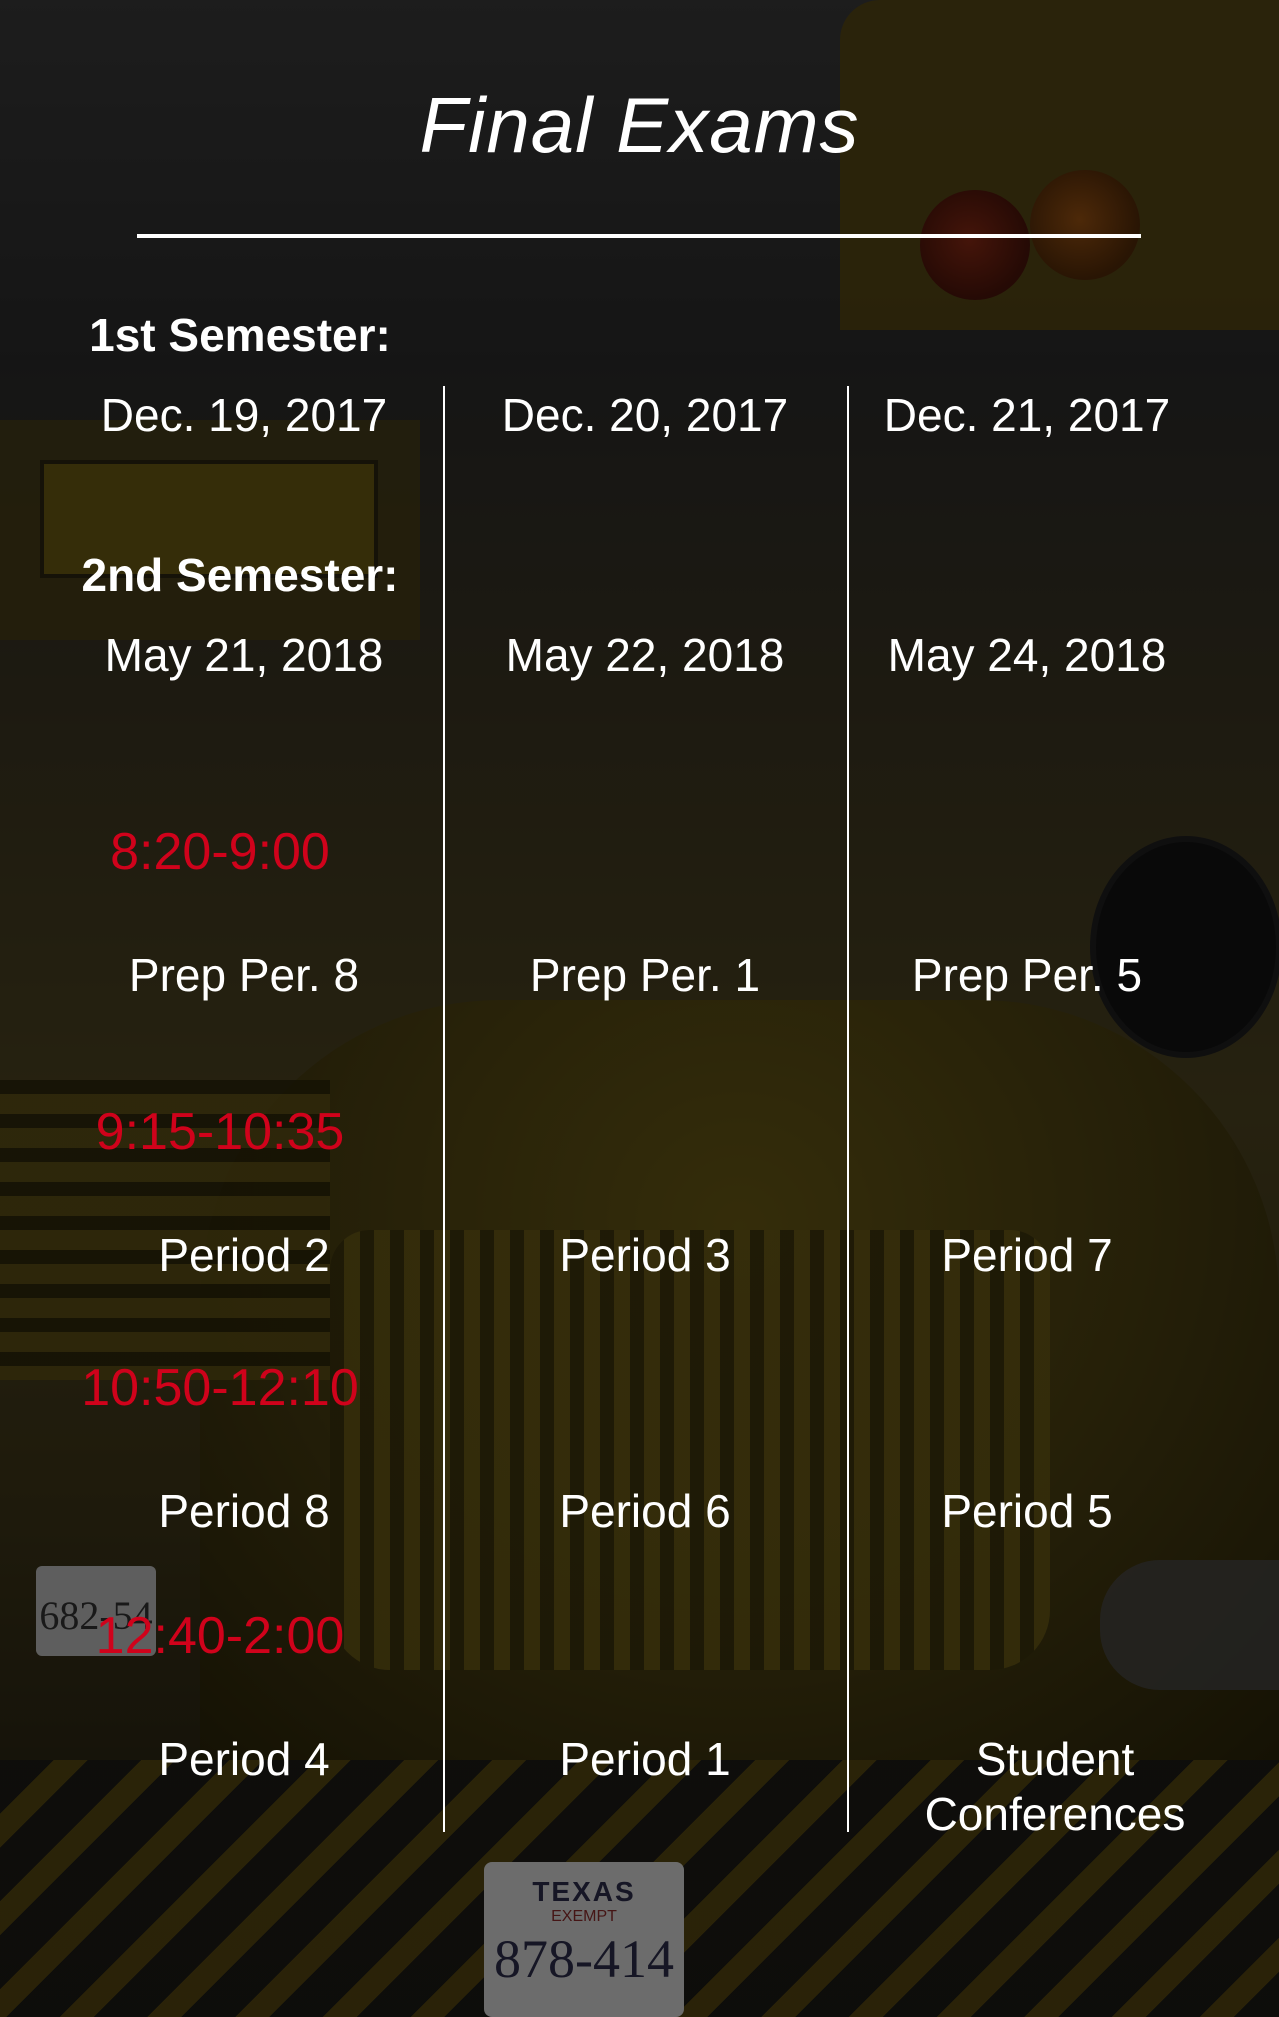  Describe the element at coordinates (1027, 415) in the screenshot. I see `semester-1-date-3: Dec. 21, 2017` at that location.